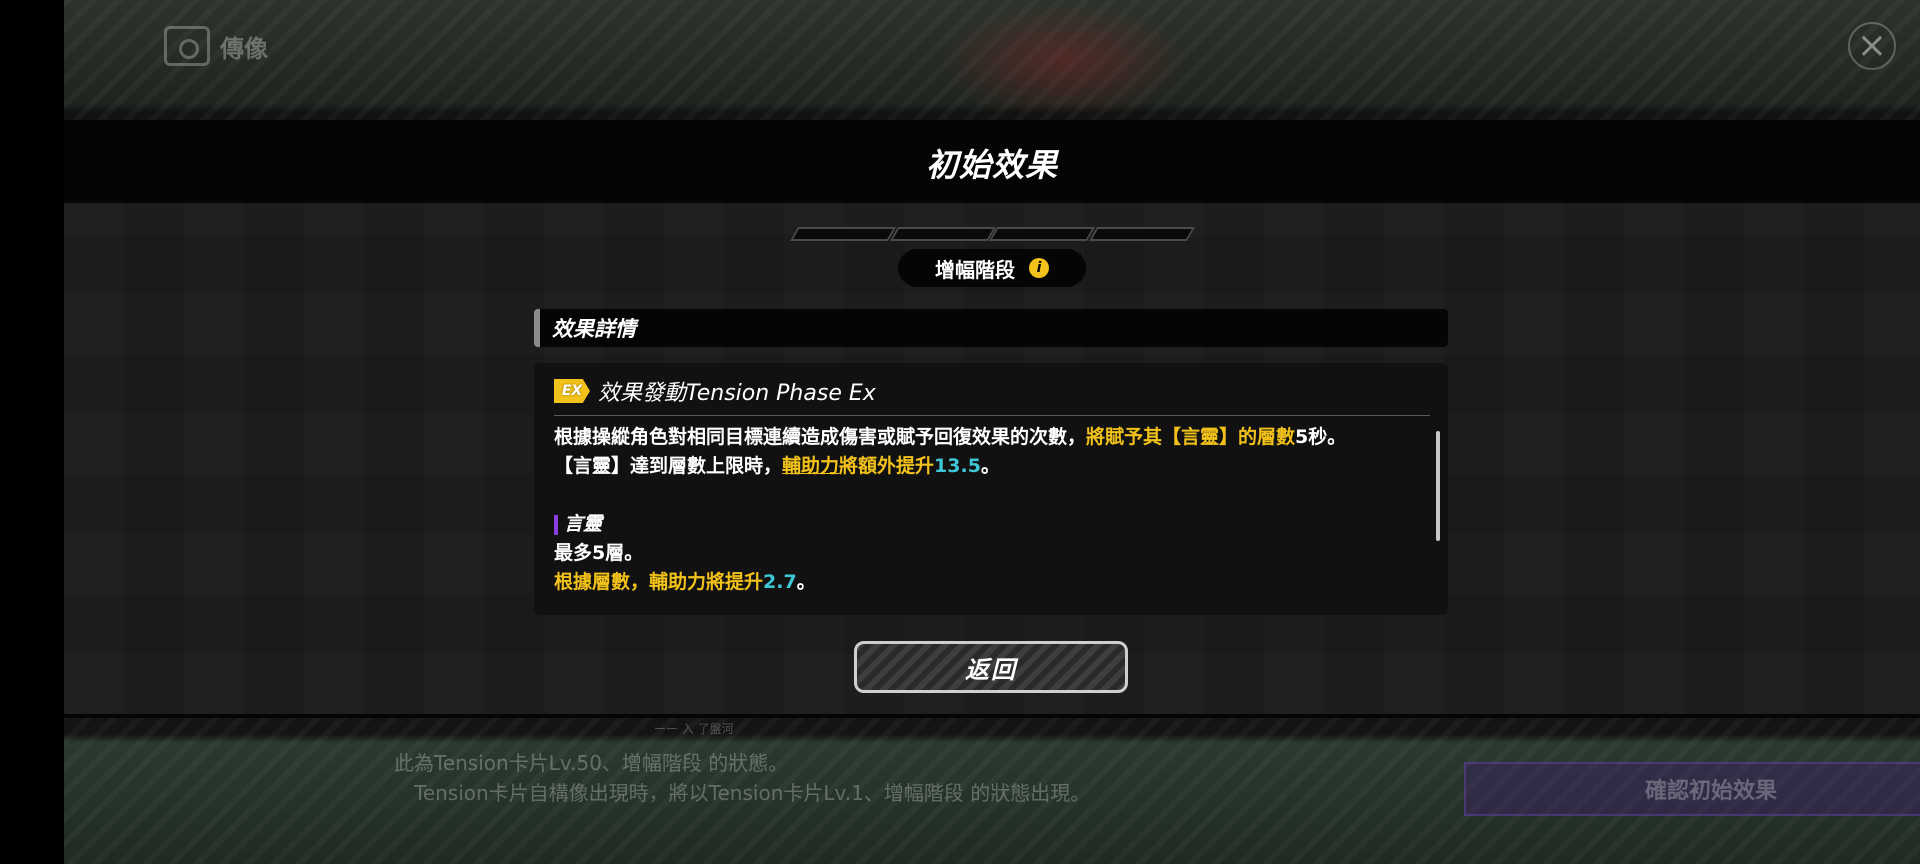 The height and width of the screenshot is (864, 1920). Describe the element at coordinates (583, 524) in the screenshot. I see `sub-effect-title-label: 言靈` at that location.